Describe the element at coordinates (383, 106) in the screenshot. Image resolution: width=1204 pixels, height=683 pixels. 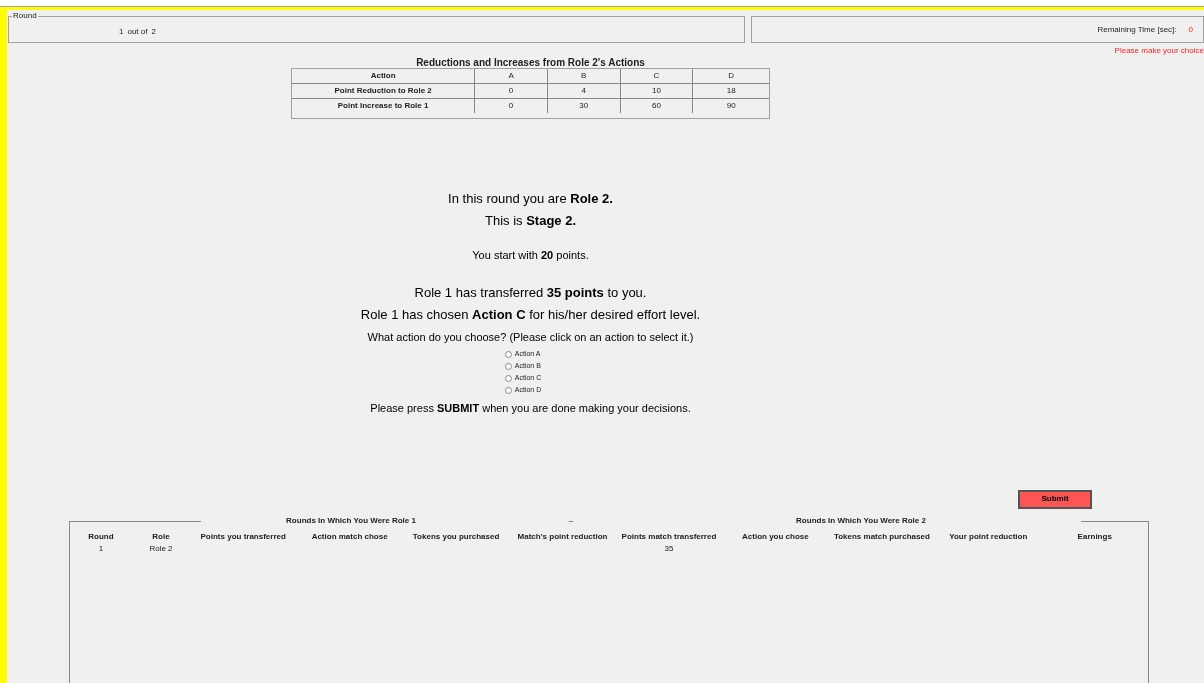
I see `table-cell-text: Point Increase to Role 1` at that location.